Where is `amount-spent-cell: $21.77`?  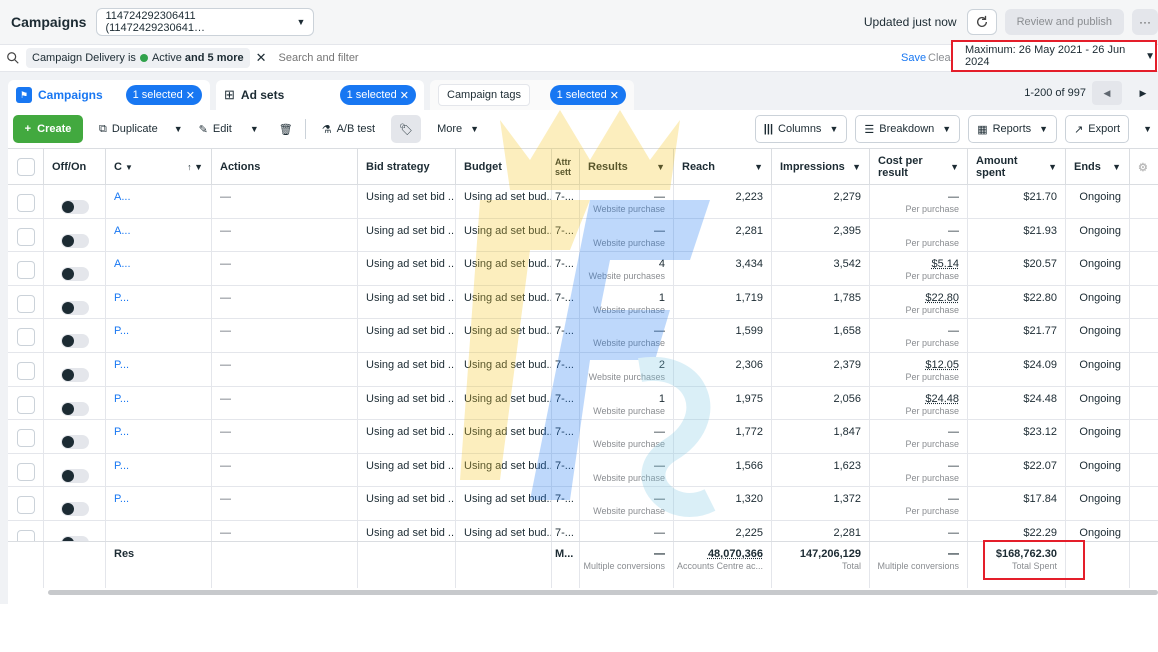
amount-spent-cell: $21.77 is located at coordinates (1017, 335).